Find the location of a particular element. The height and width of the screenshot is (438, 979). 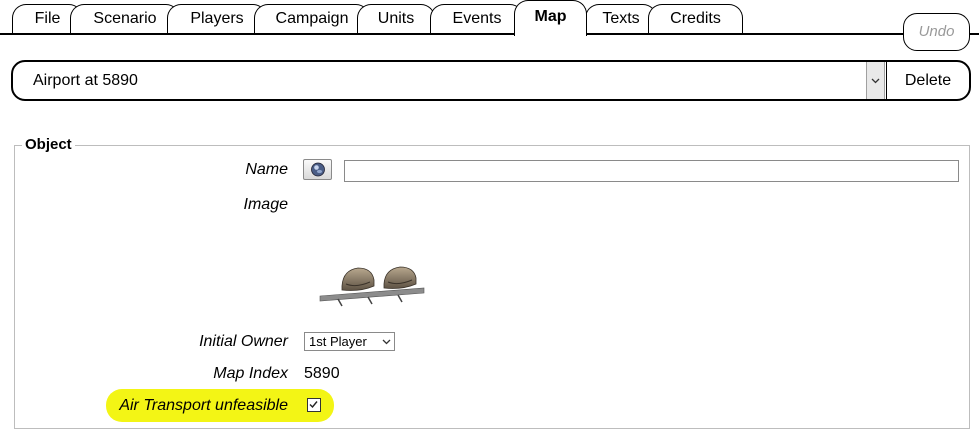

image-label: Image is located at coordinates (265, 204).